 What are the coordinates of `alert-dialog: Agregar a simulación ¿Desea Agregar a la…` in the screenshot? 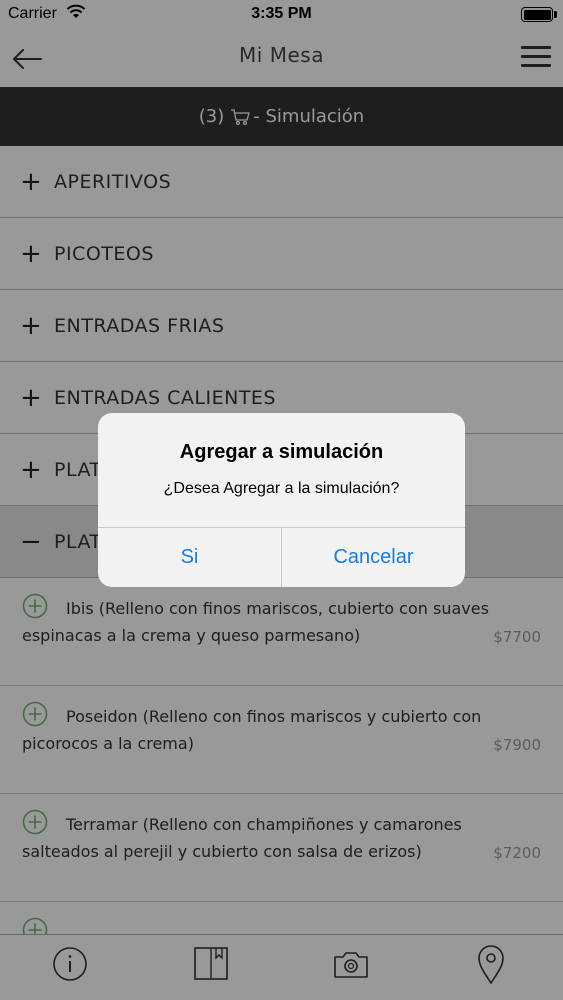 It's located at (281, 500).